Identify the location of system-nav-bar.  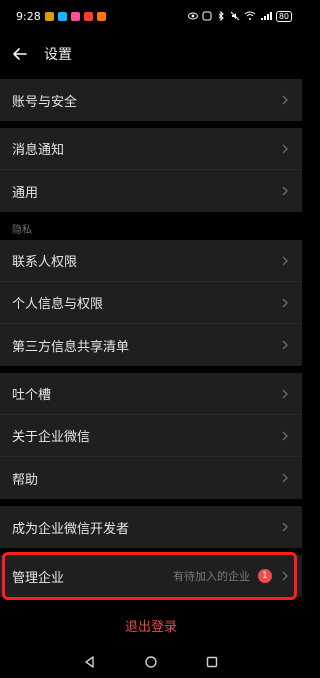
(151, 662).